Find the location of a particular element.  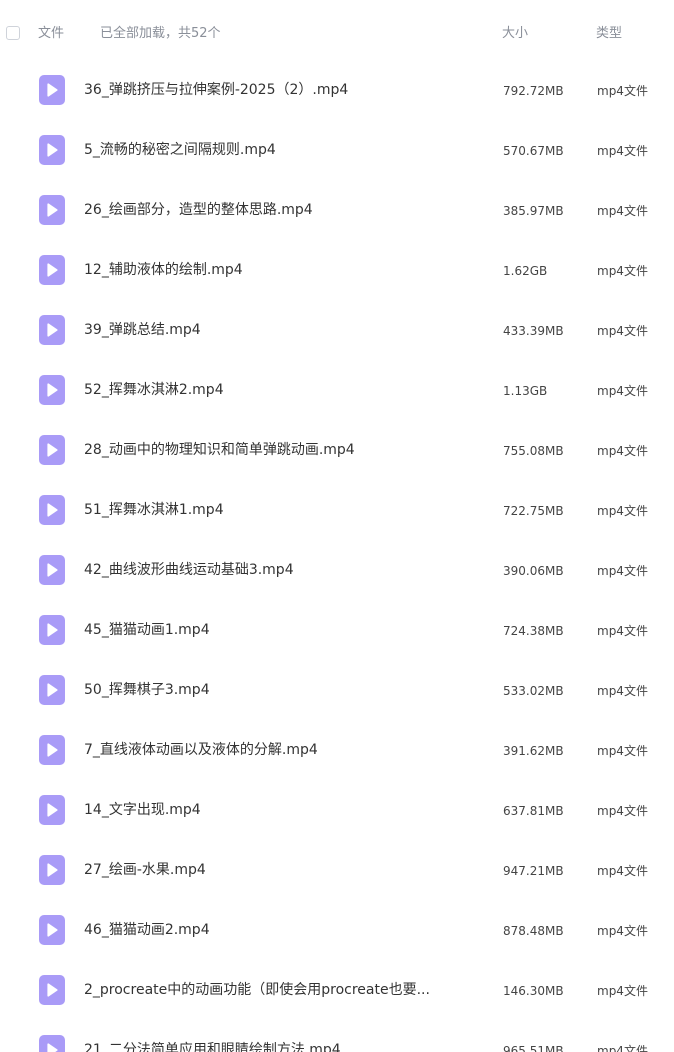

file-row: 51_挥舞冰淇淋1.mp4 722.75MB mp4文件 is located at coordinates (337, 510).